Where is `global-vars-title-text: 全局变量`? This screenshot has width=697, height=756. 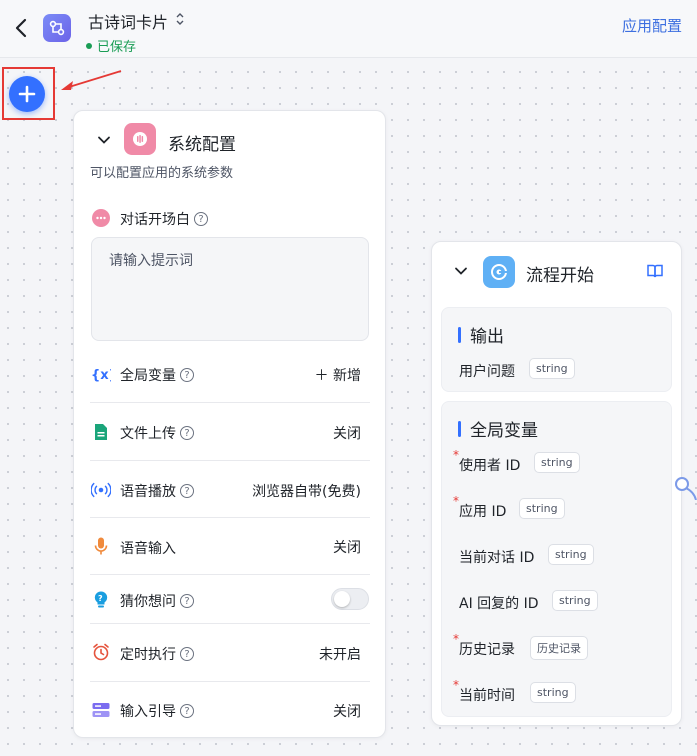 global-vars-title-text: 全局变量 is located at coordinates (504, 431).